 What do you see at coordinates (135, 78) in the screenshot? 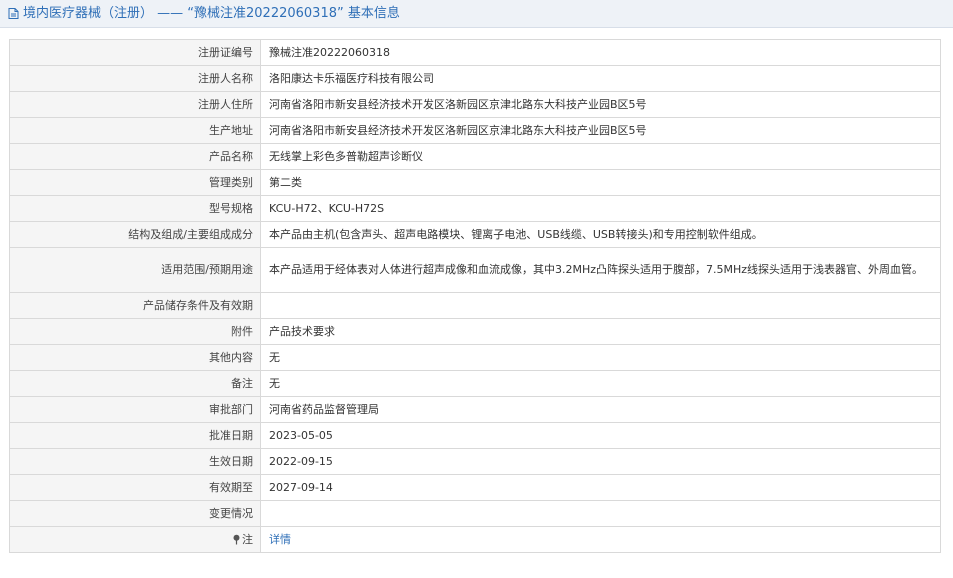
I see `field-label: 注册人名称` at bounding box center [135, 78].